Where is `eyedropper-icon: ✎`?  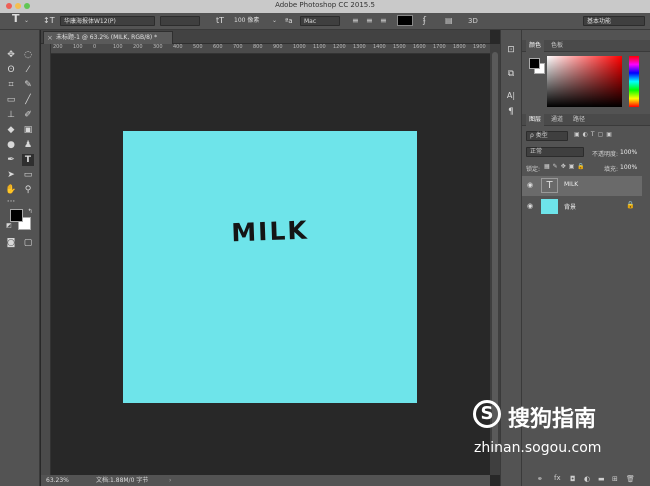
eyedropper-icon: ✎ is located at coordinates (28, 85).